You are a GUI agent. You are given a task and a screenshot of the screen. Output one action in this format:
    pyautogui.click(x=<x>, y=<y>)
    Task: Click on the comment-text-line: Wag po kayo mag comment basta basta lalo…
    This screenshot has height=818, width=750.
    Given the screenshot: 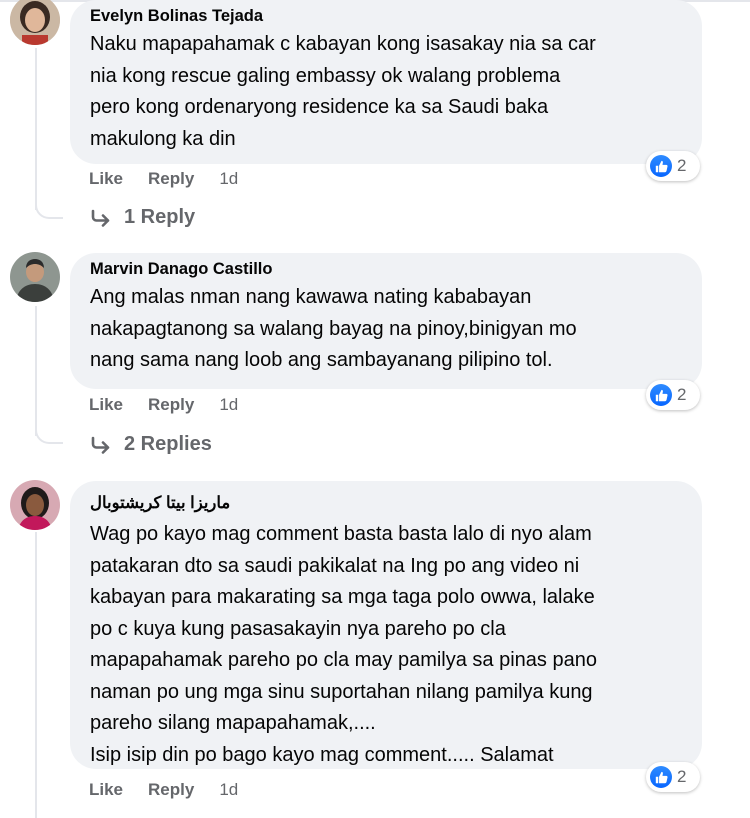 What is the action you would take?
    pyautogui.click(x=341, y=534)
    